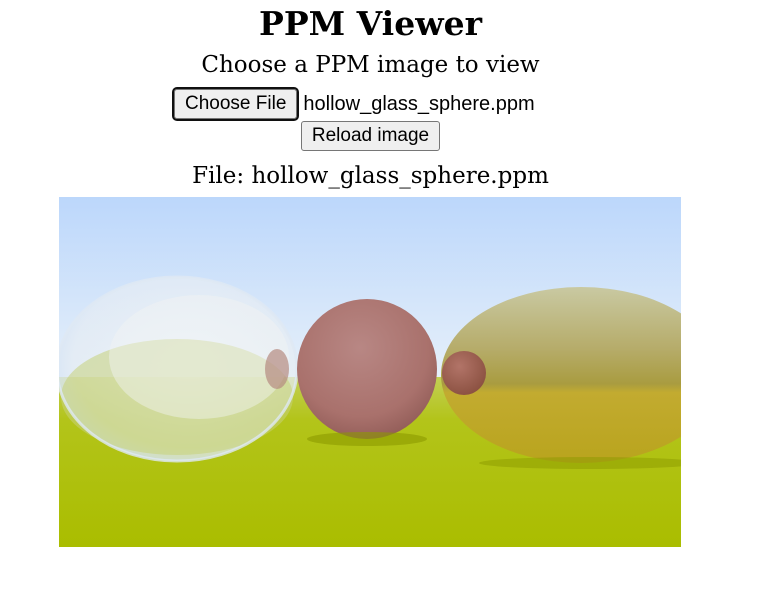 This screenshot has height=595, width=759. I want to click on reload-image-button: Reload image, so click(370, 136).